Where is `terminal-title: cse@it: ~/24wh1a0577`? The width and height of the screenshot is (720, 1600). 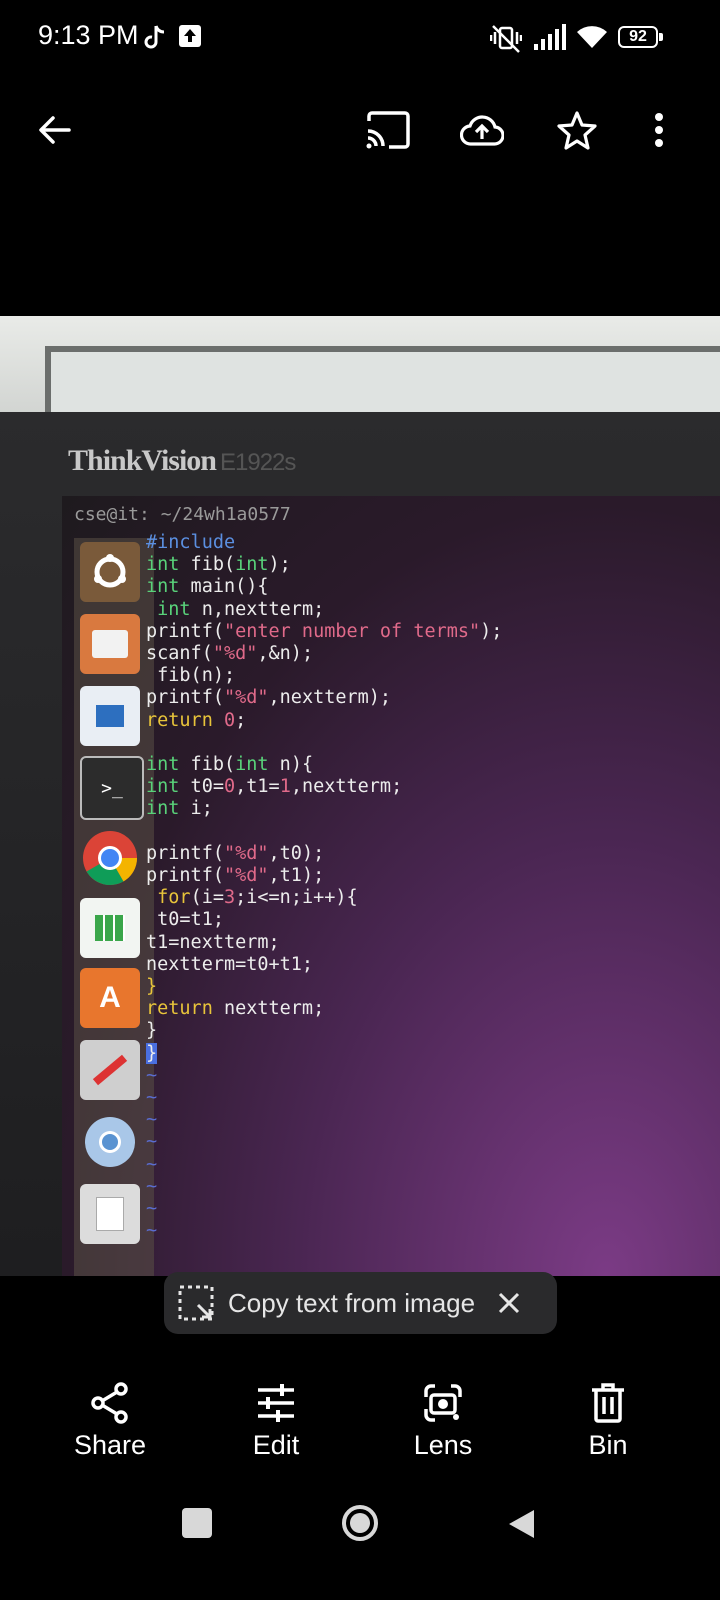 terminal-title: cse@it: ~/24wh1a0577 is located at coordinates (182, 514).